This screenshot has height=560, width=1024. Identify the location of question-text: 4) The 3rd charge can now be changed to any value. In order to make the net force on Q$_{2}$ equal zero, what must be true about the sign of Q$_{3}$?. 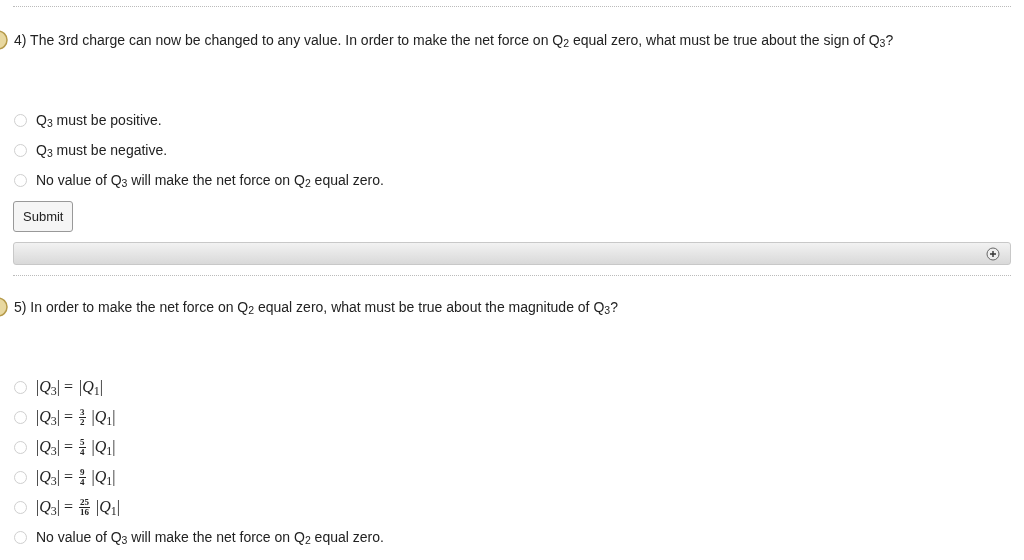
(454, 40).